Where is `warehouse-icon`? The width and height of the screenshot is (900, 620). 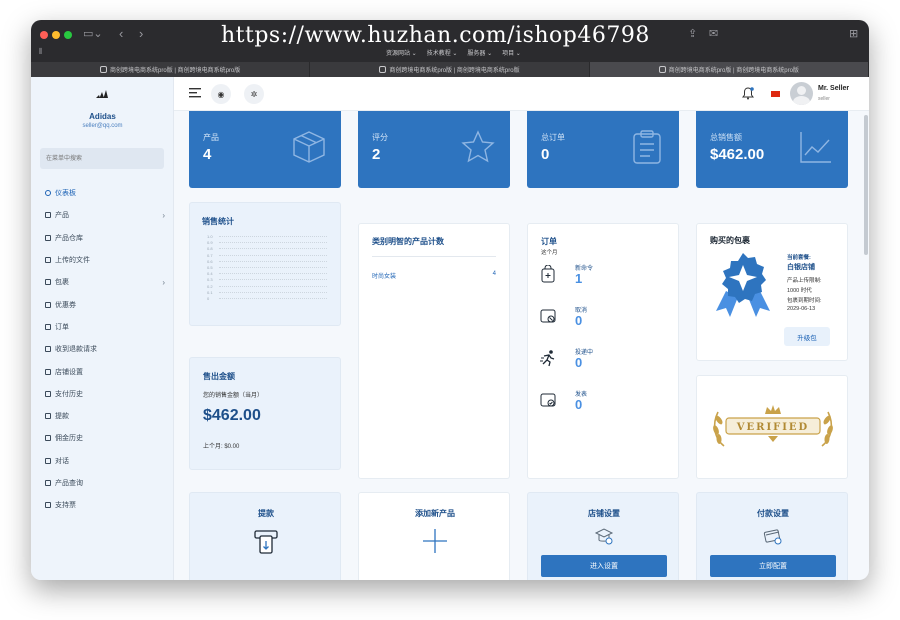 warehouse-icon is located at coordinates (48, 237).